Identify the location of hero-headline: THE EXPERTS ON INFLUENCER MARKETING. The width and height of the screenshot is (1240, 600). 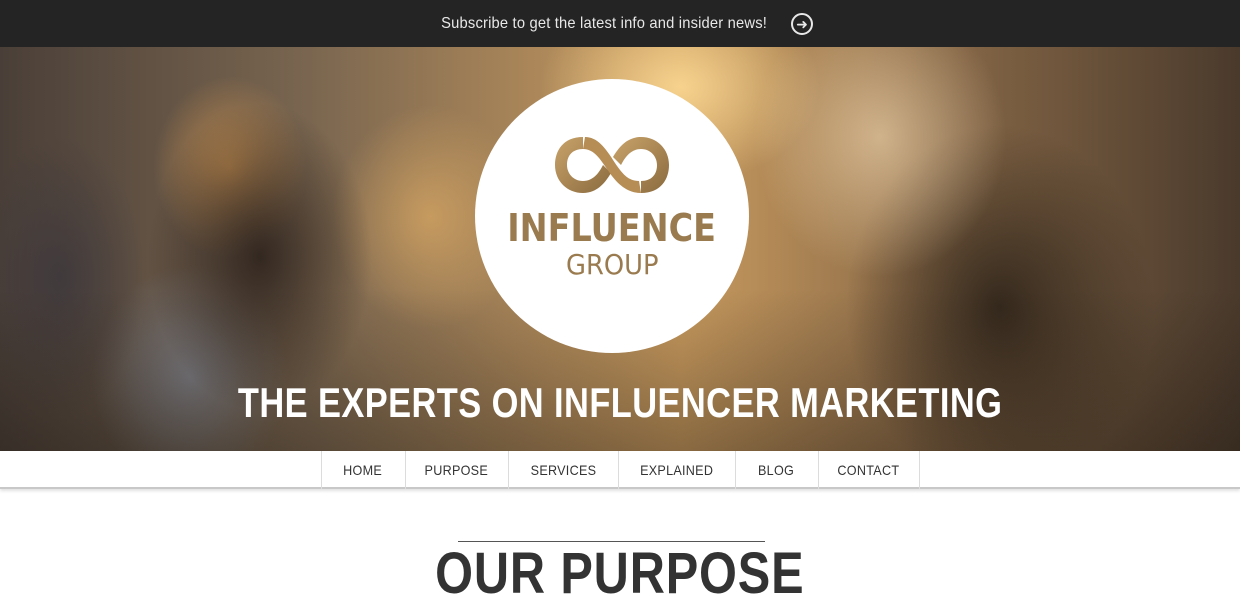
(620, 403).